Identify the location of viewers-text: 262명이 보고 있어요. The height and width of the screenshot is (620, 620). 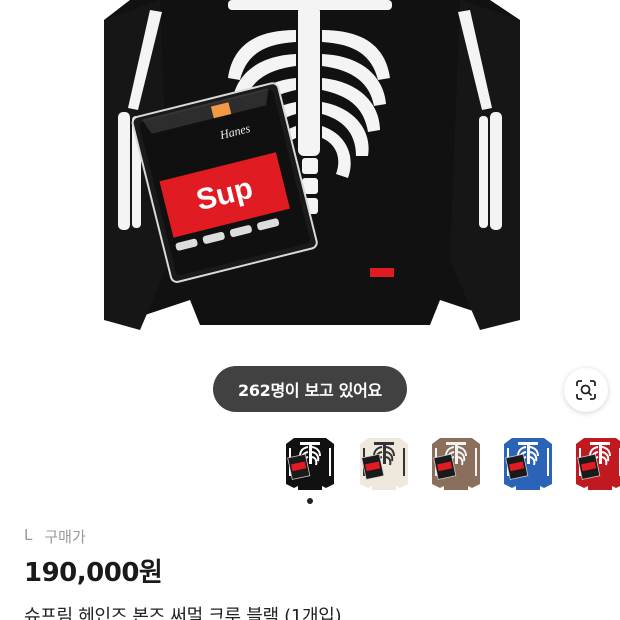
(310, 390).